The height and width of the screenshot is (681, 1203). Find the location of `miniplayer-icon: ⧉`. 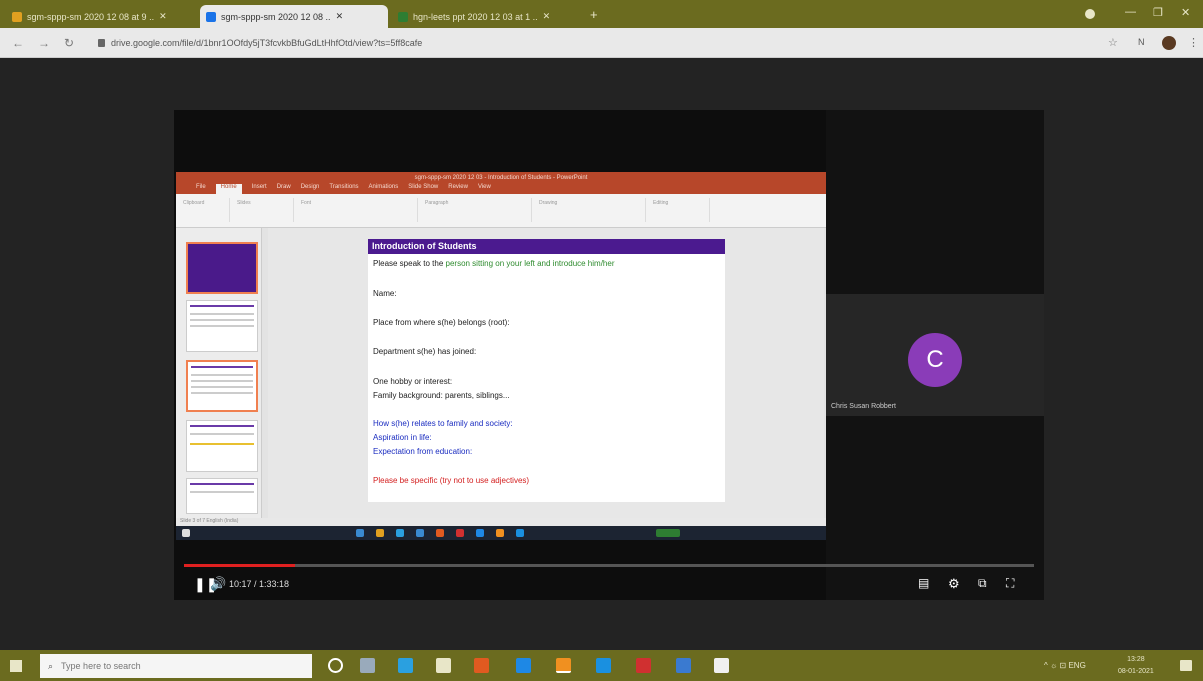

miniplayer-icon: ⧉ is located at coordinates (982, 583).